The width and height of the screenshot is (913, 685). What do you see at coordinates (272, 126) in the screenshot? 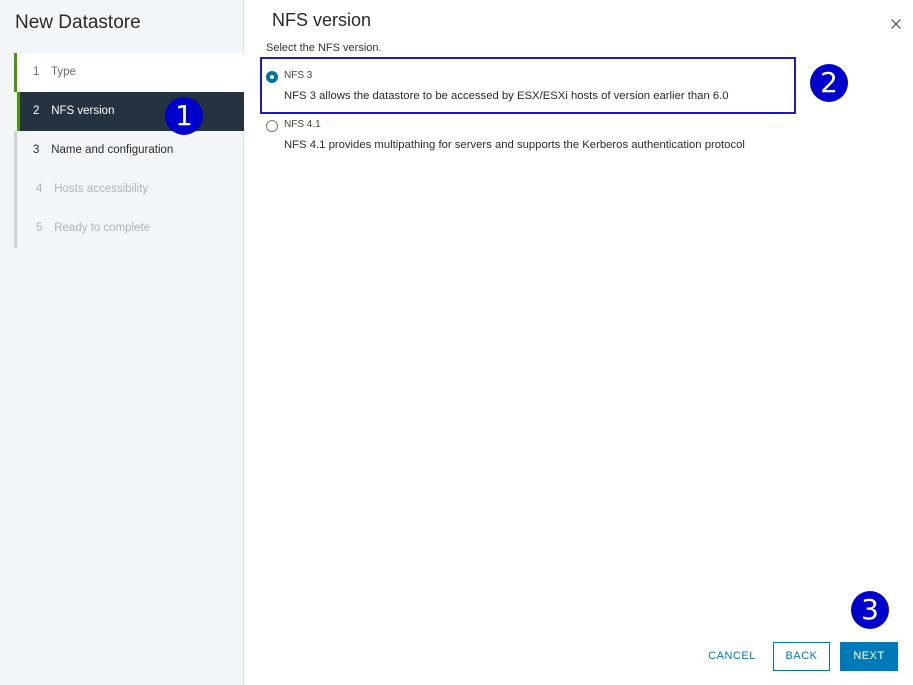
I see `nfs41-radio` at bounding box center [272, 126].